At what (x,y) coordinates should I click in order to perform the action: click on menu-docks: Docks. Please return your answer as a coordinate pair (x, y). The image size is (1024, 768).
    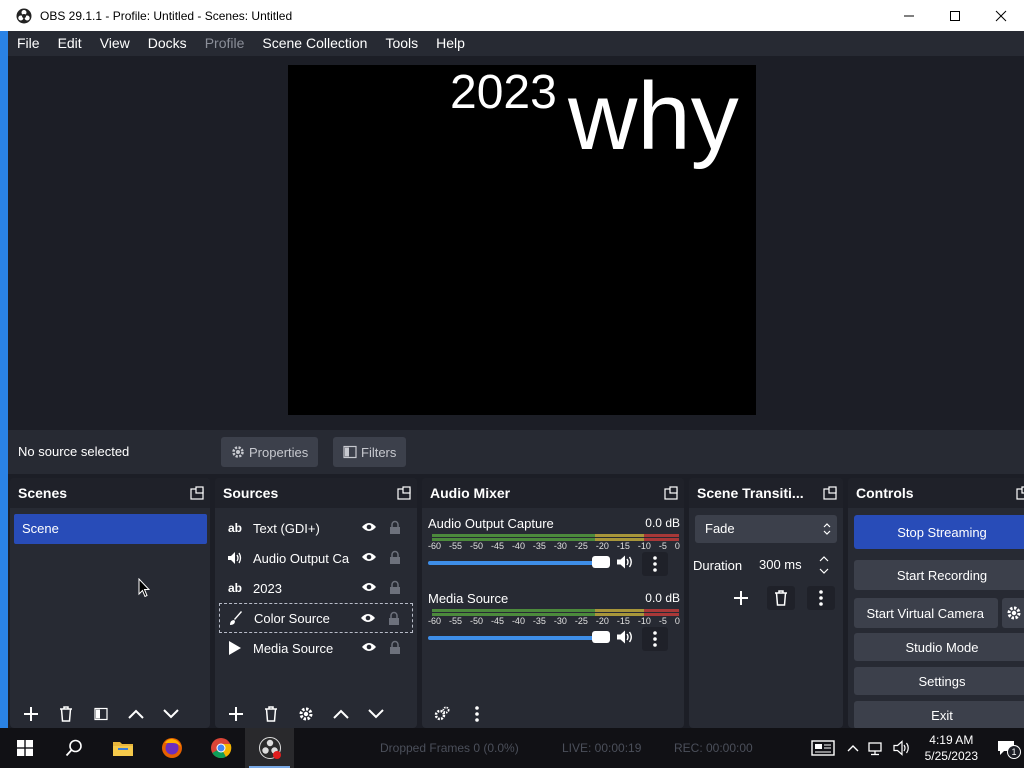
    Looking at the image, I should click on (167, 43).